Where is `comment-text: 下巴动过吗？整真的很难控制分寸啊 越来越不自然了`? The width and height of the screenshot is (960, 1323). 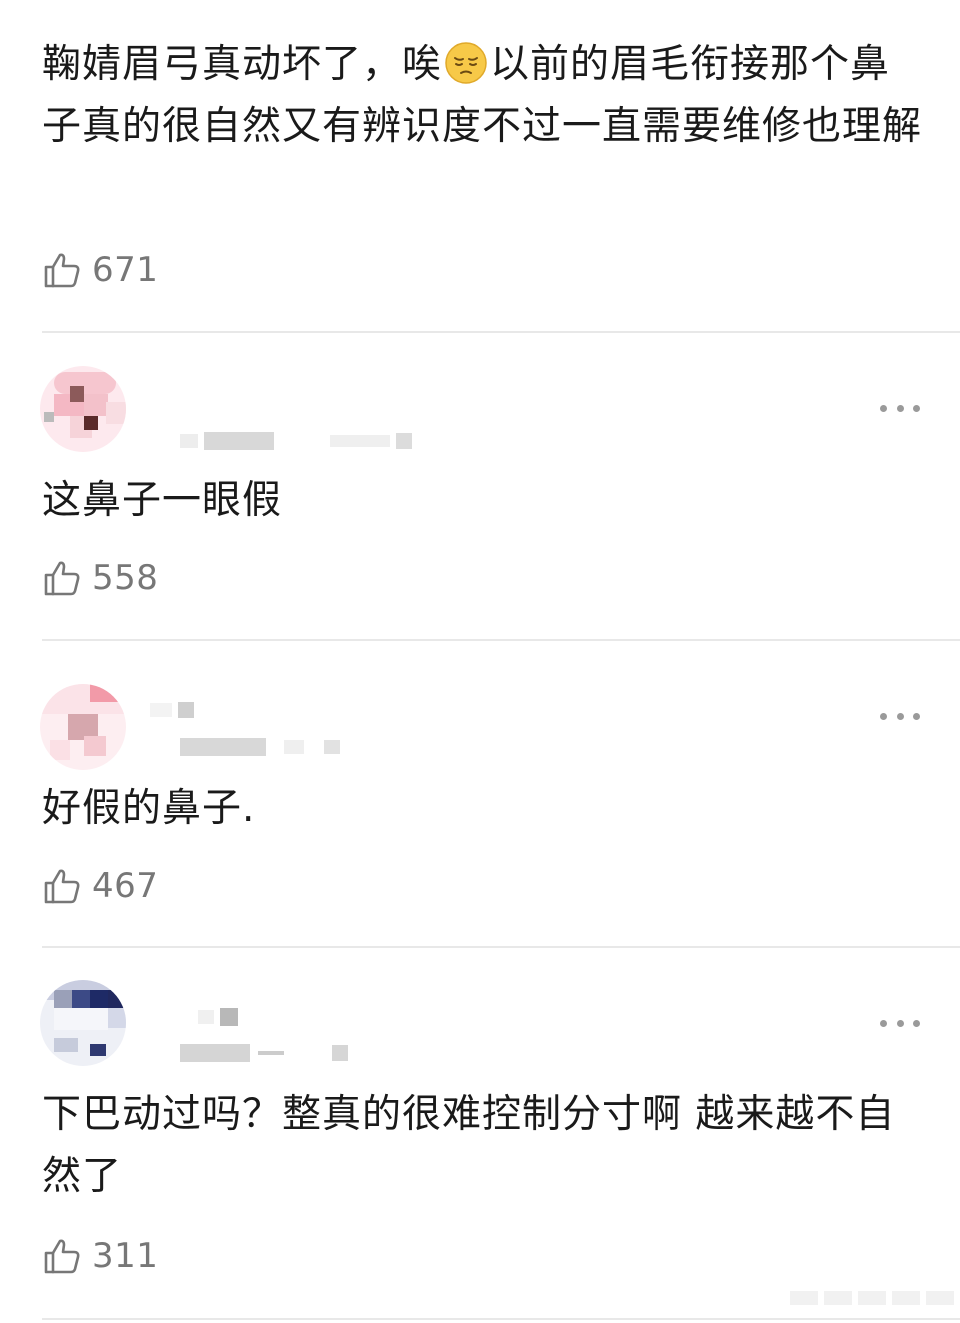
comment-text: 下巴动过吗？整真的很难控制分寸啊 越来越不自然了 is located at coordinates (469, 1145).